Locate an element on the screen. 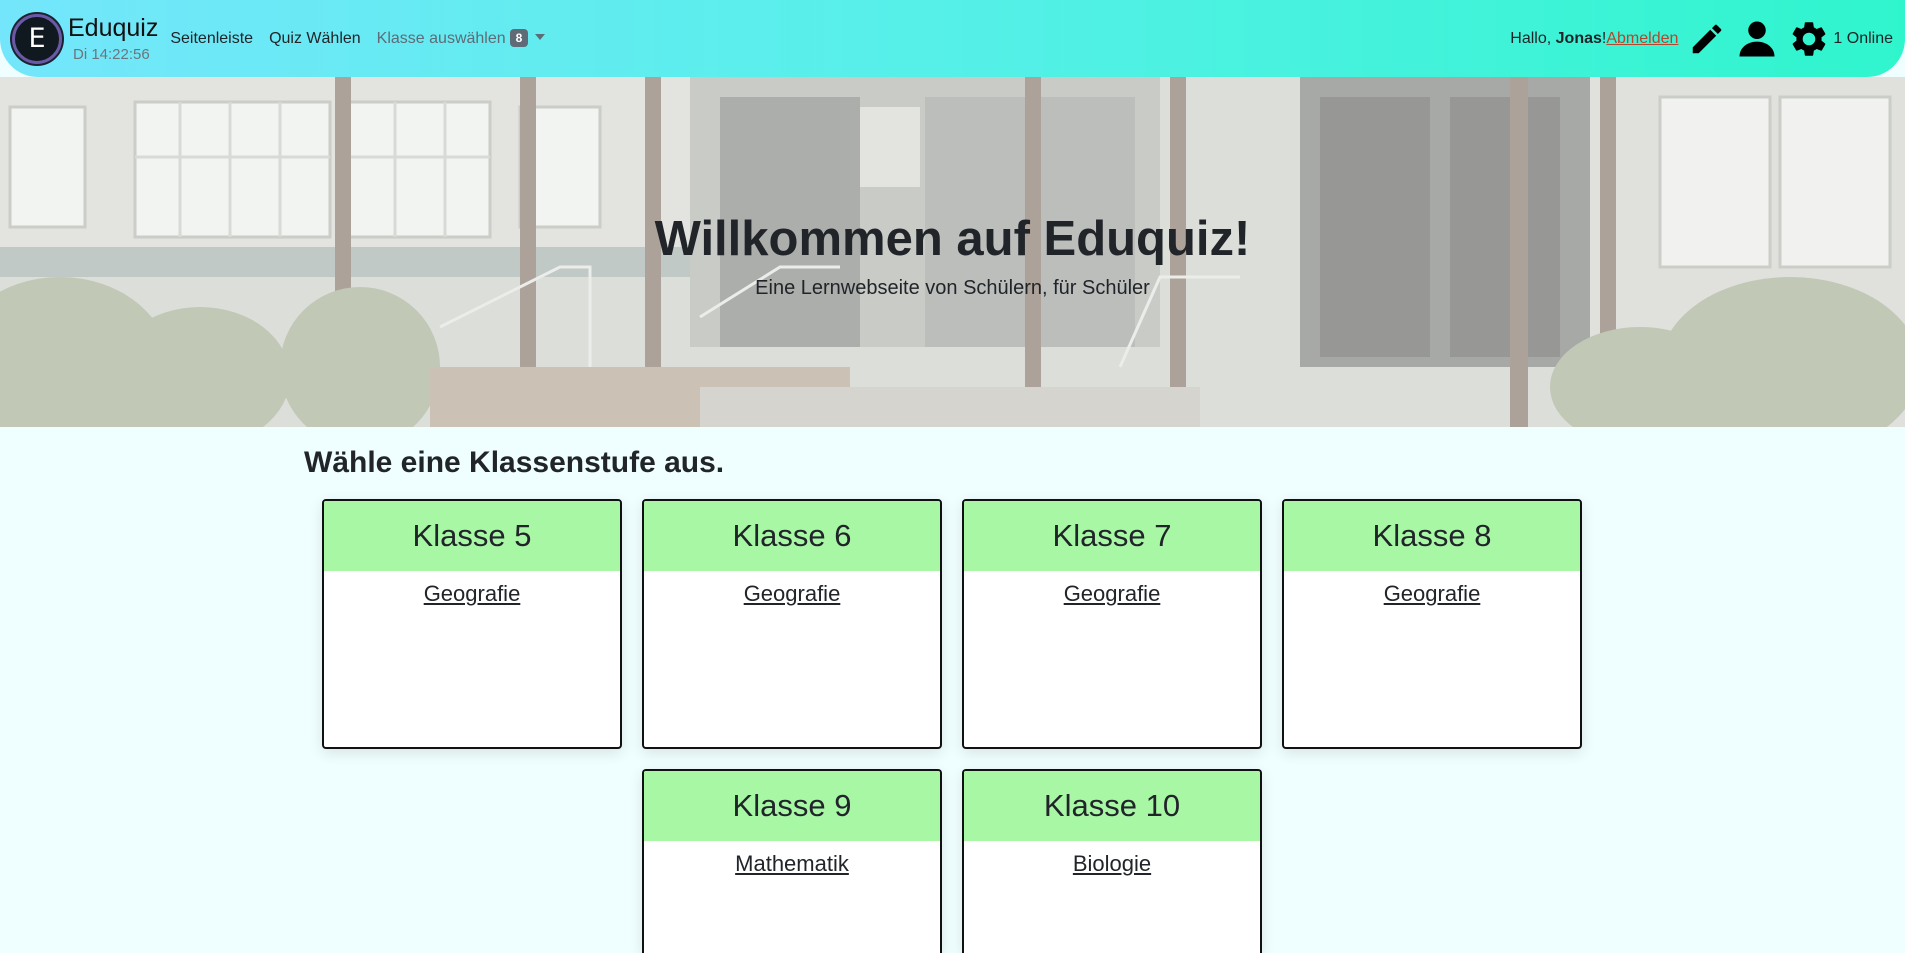 Image resolution: width=1905 pixels, height=953 pixels. card-title: Klasse 7 is located at coordinates (1112, 536).